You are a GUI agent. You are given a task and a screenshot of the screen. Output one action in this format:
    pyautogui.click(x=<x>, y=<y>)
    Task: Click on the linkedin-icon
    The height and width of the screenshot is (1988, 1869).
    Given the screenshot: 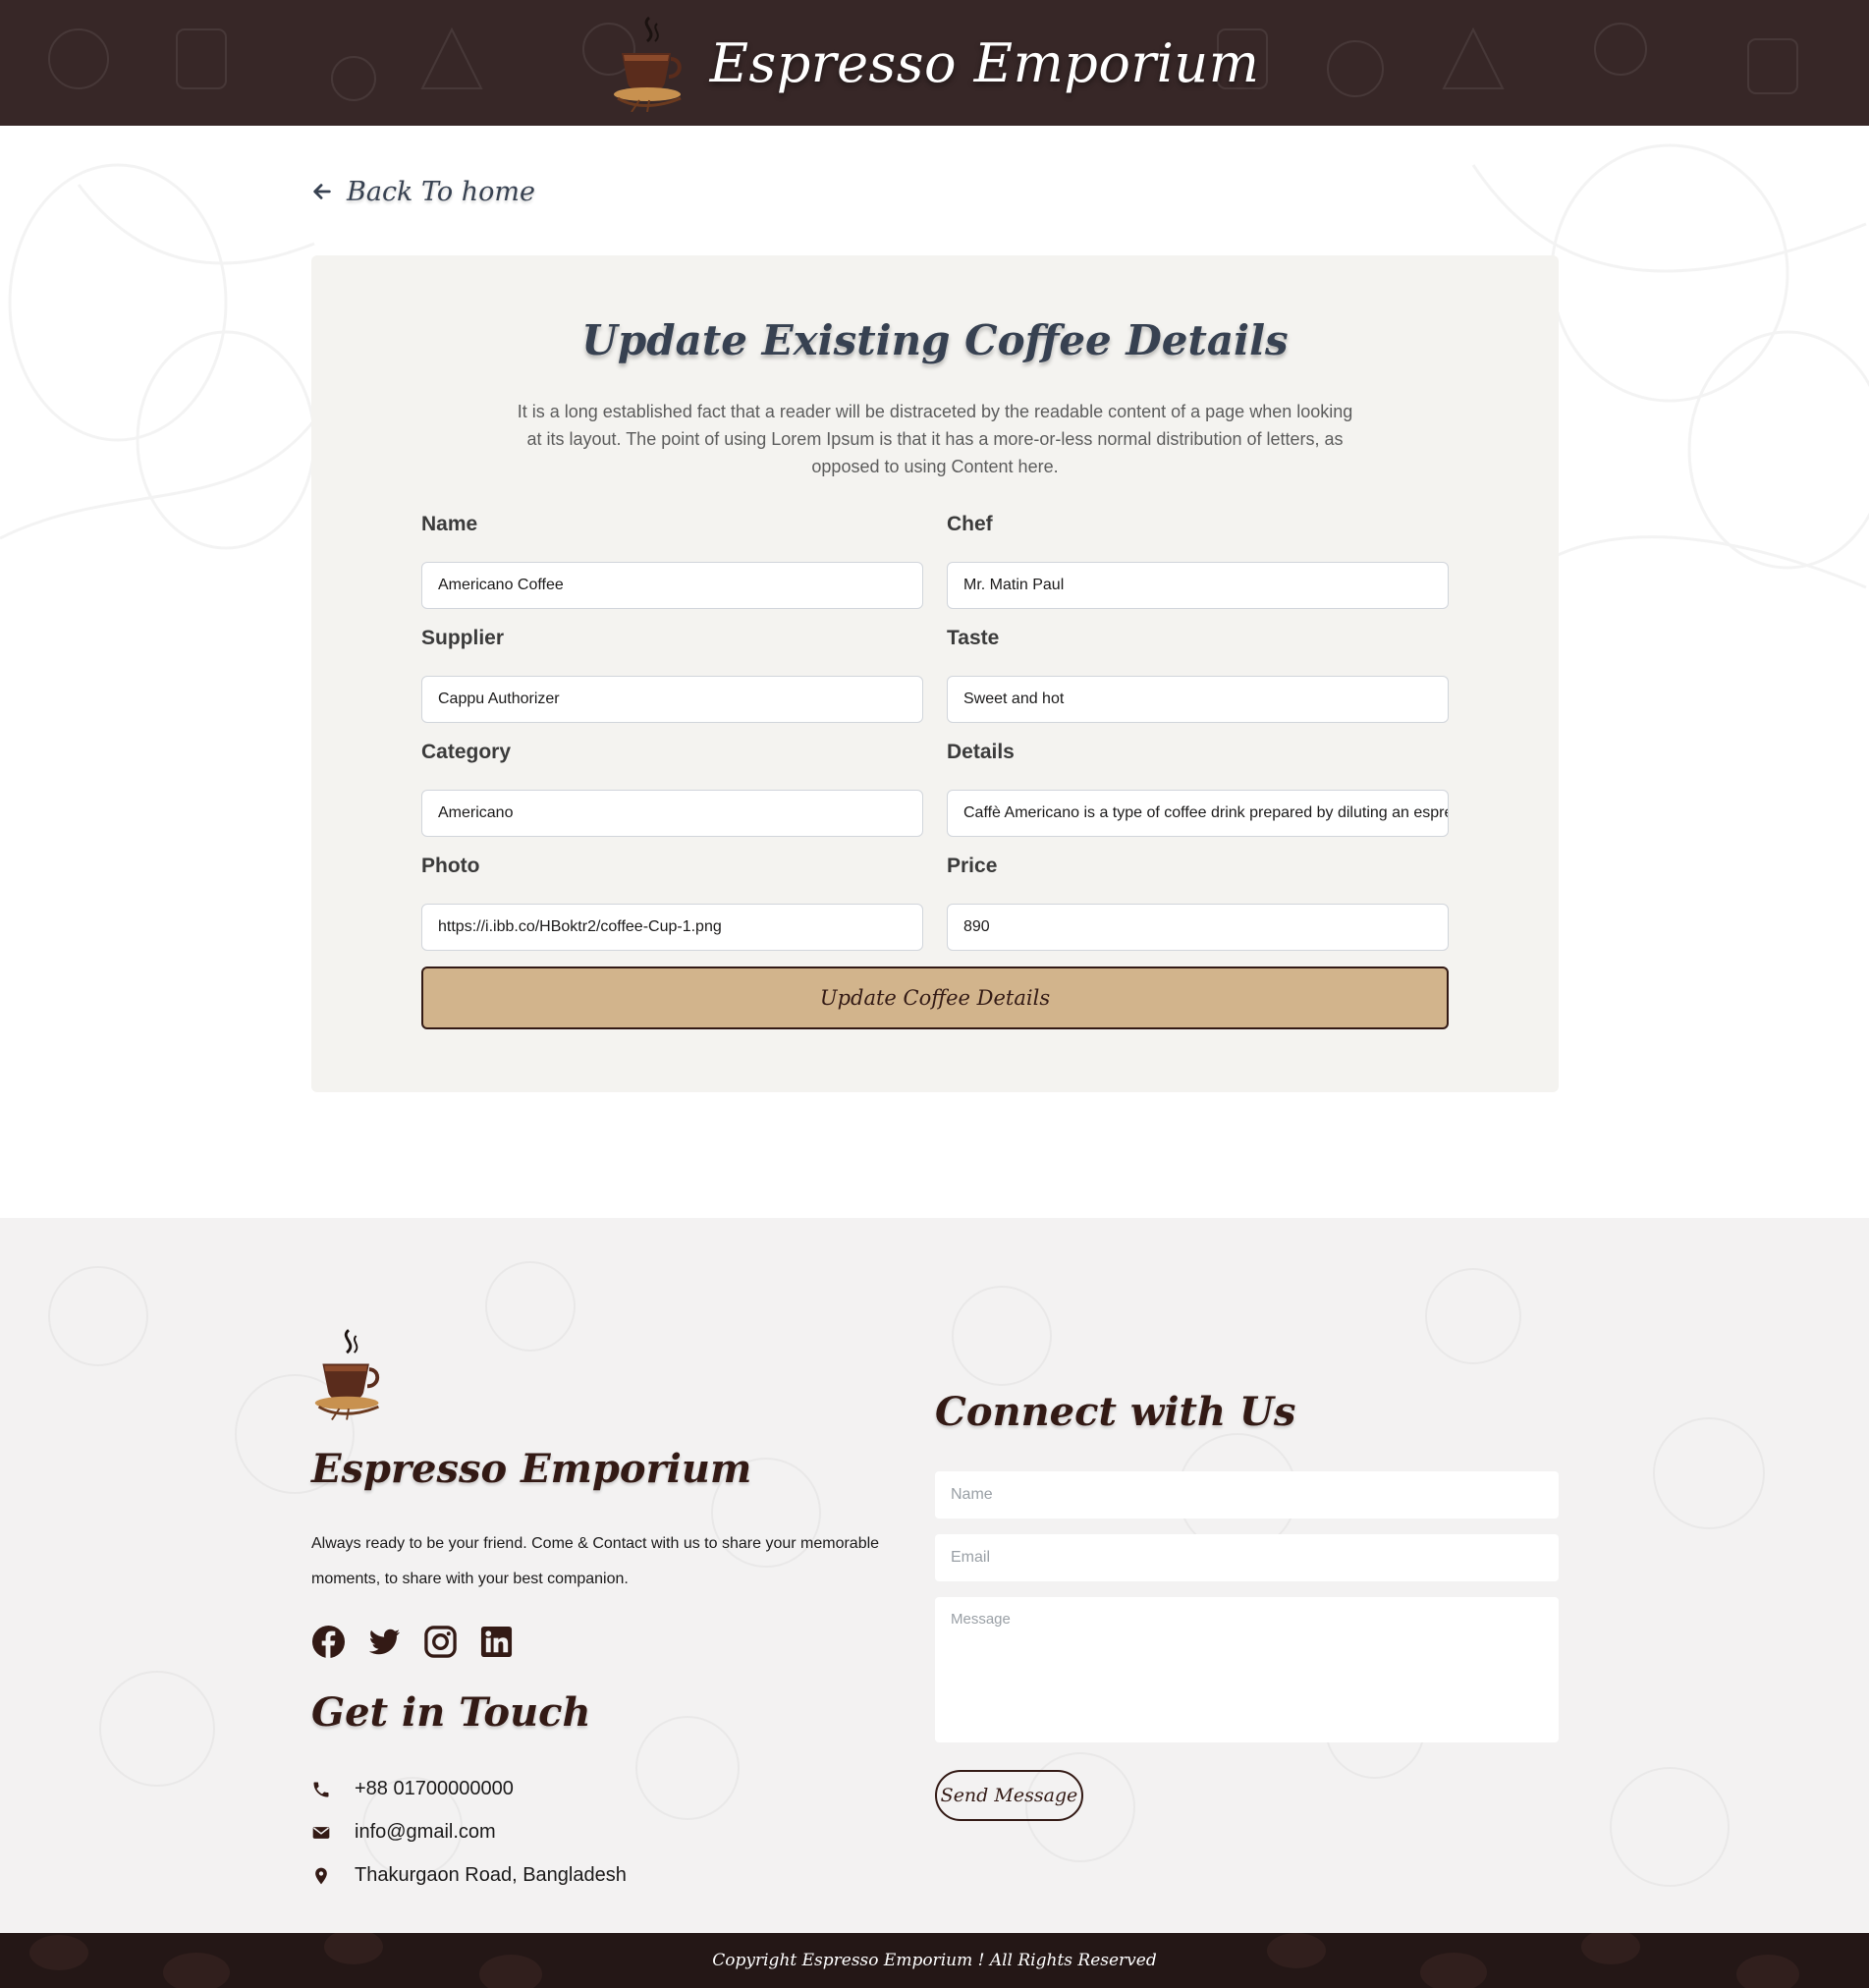 What is the action you would take?
    pyautogui.click(x=496, y=1642)
    